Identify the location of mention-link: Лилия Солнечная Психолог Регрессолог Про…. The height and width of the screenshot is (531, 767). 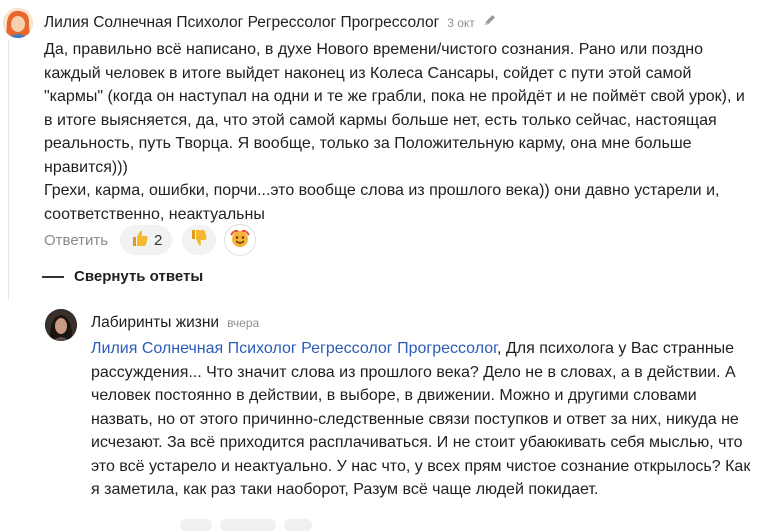
(294, 348).